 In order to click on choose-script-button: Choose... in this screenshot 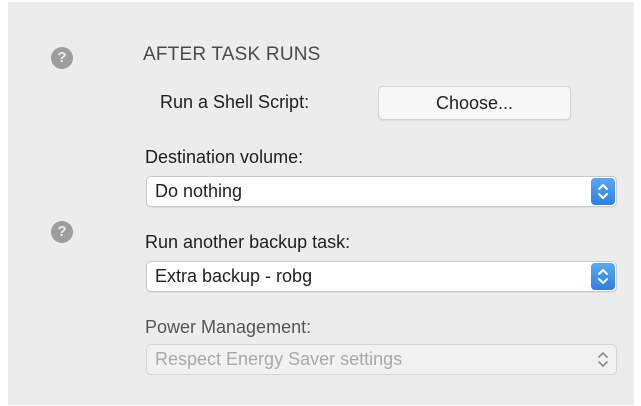, I will do `click(474, 103)`.